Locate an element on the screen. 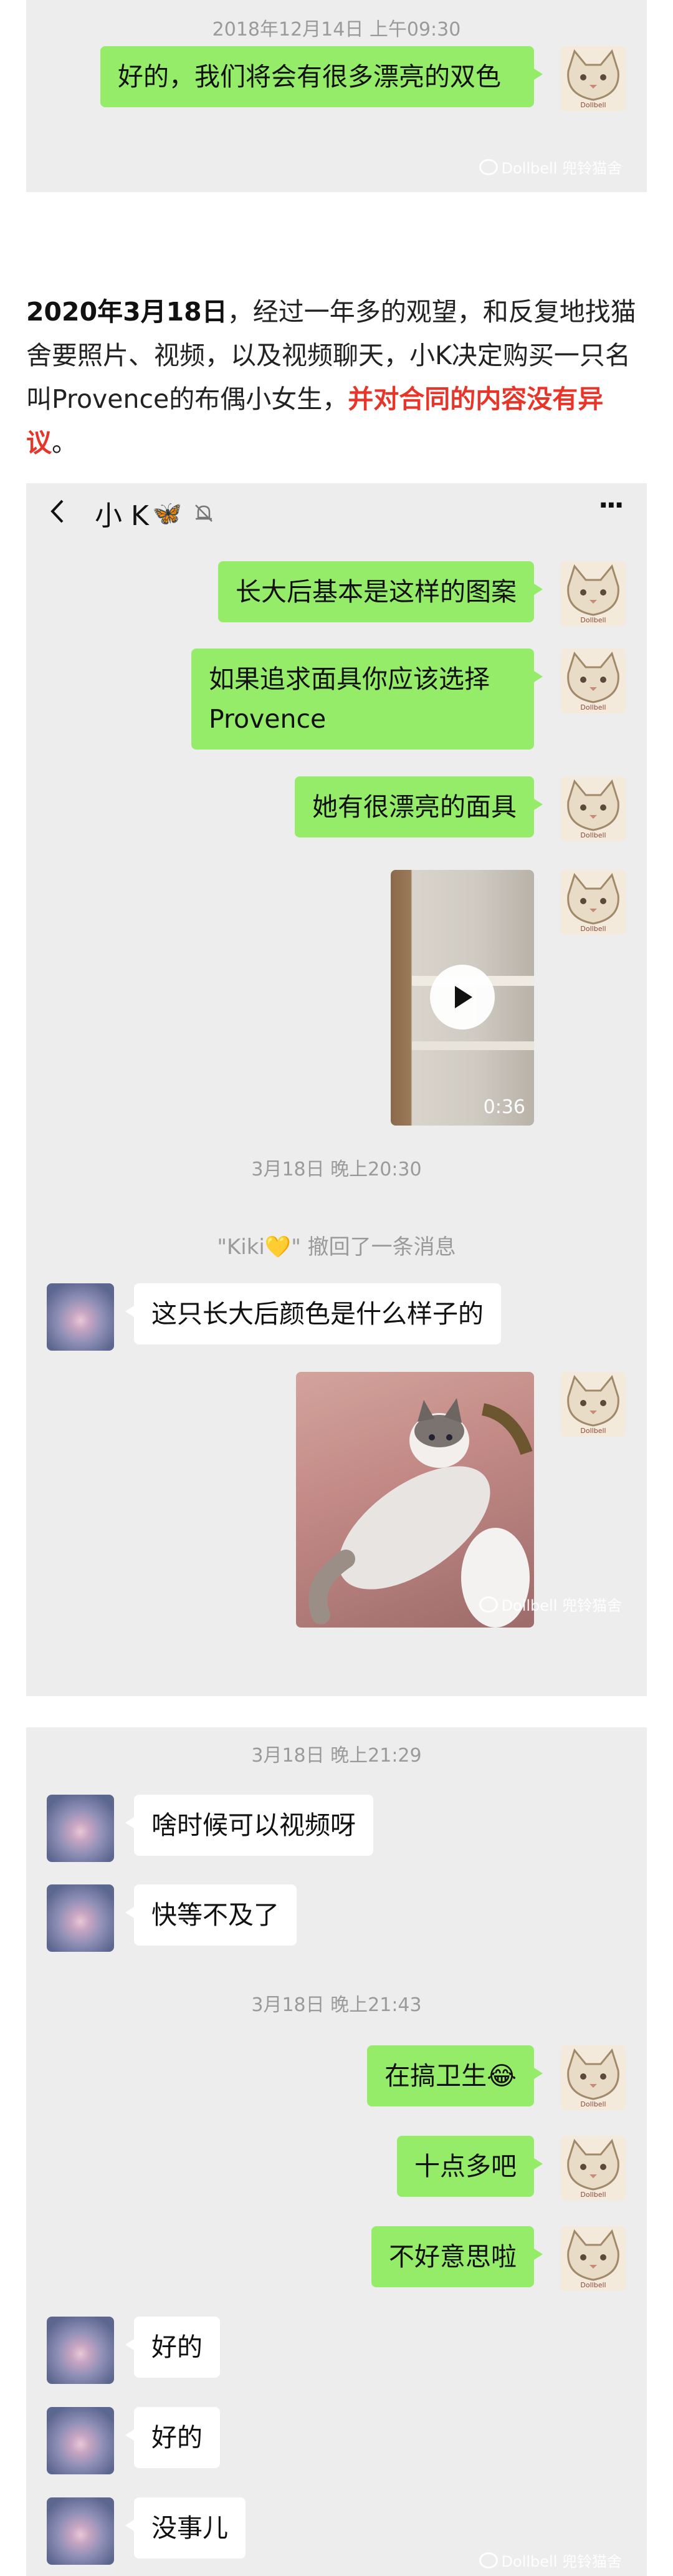 The width and height of the screenshot is (673, 2576). message-bubble: 这只长大后颜色是什么样子的 is located at coordinates (313, 1313).